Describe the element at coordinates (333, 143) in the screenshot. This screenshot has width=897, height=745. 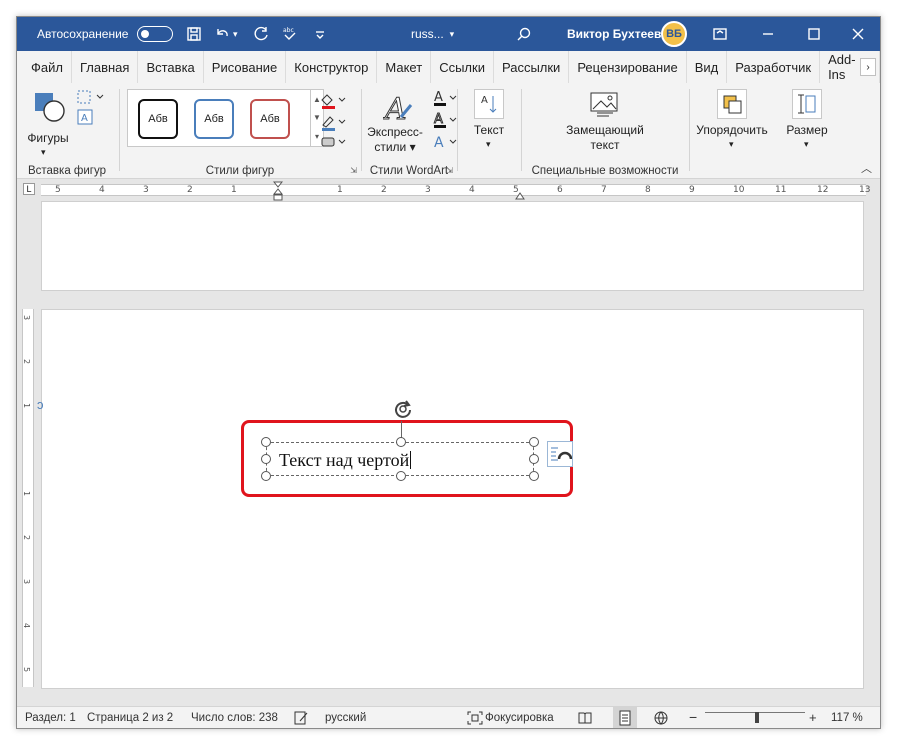
I see `shape-effects-icon` at that location.